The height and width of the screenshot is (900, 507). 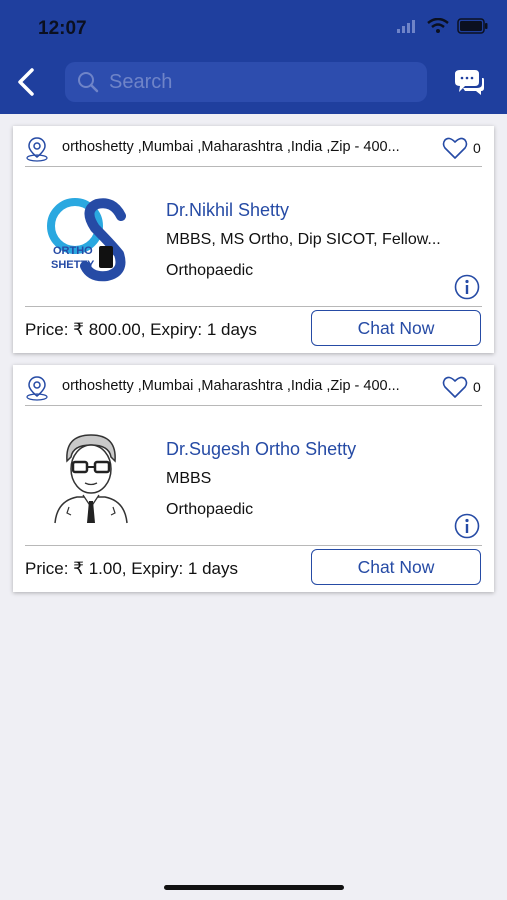 I want to click on search-bar, so click(x=246, y=82).